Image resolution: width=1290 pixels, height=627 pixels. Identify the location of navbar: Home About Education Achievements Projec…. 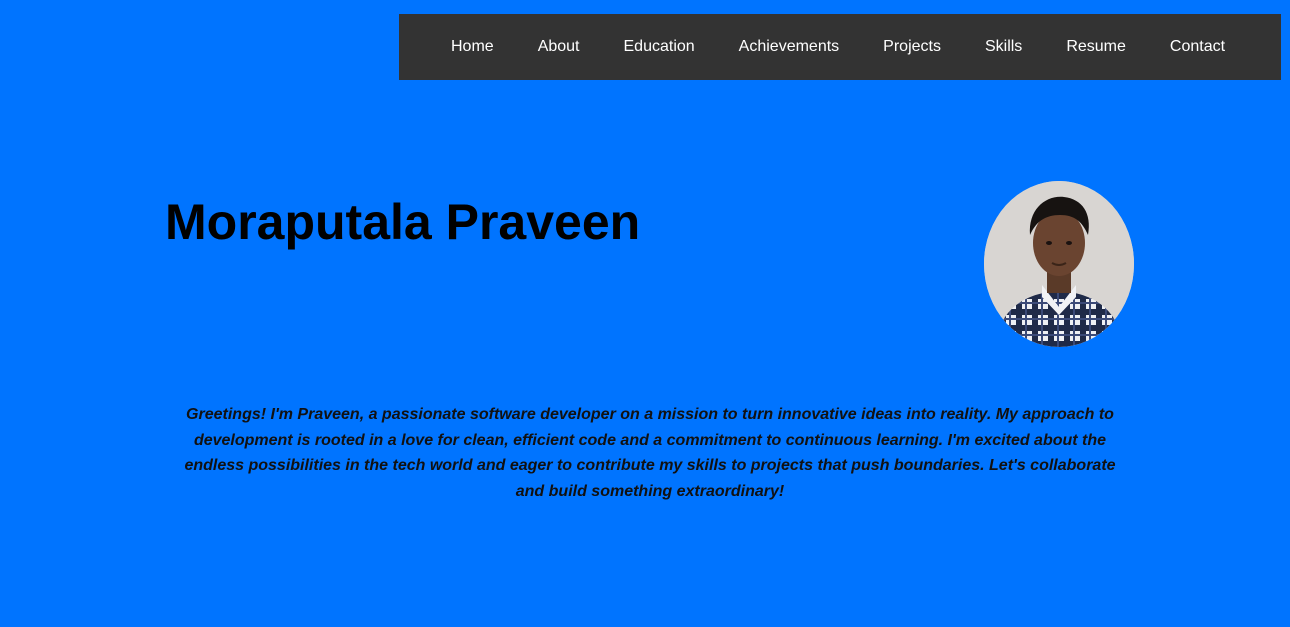
(840, 47).